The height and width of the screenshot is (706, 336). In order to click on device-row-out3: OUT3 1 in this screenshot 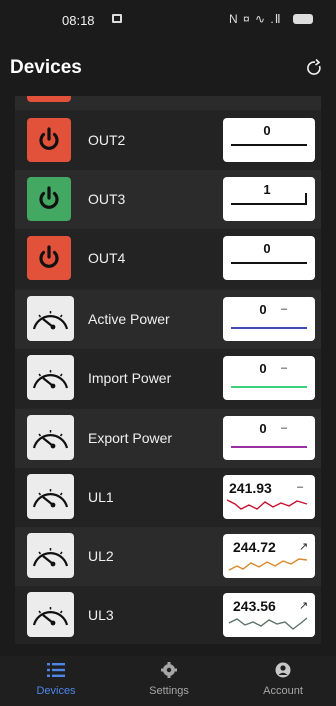, I will do `click(168, 199)`.